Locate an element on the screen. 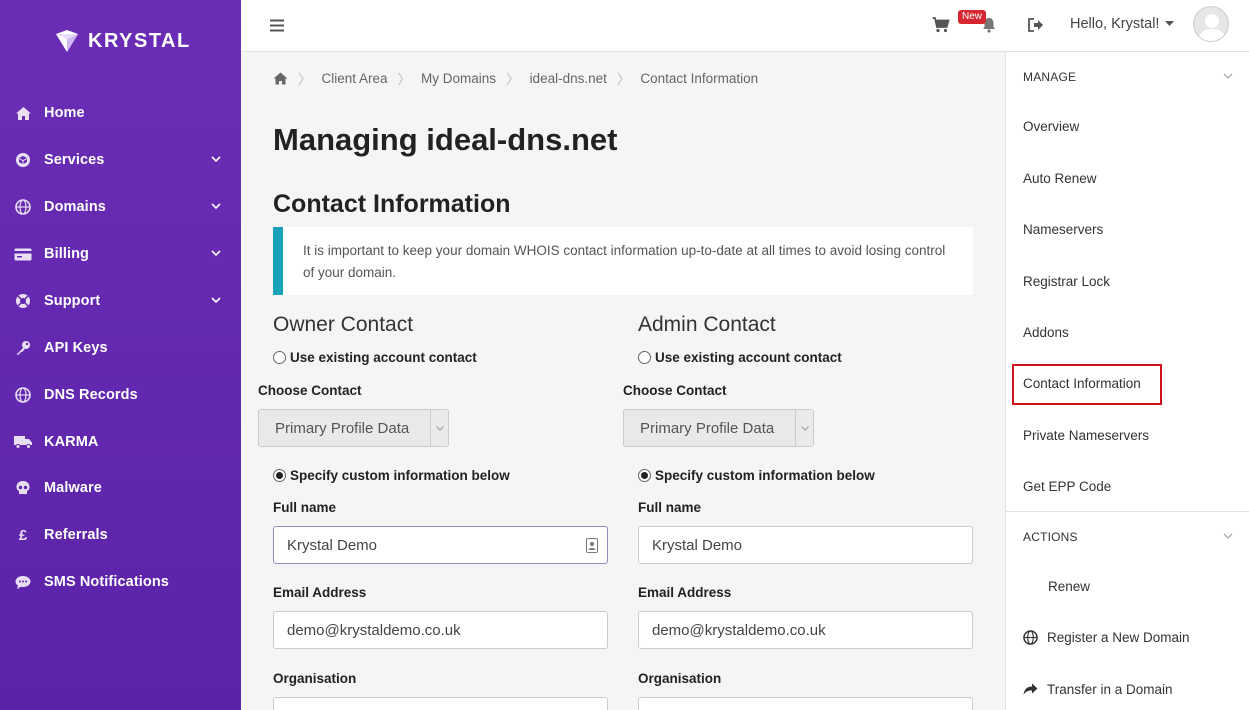  sidebar-item-referrals: £ Referrals is located at coordinates (120, 535).